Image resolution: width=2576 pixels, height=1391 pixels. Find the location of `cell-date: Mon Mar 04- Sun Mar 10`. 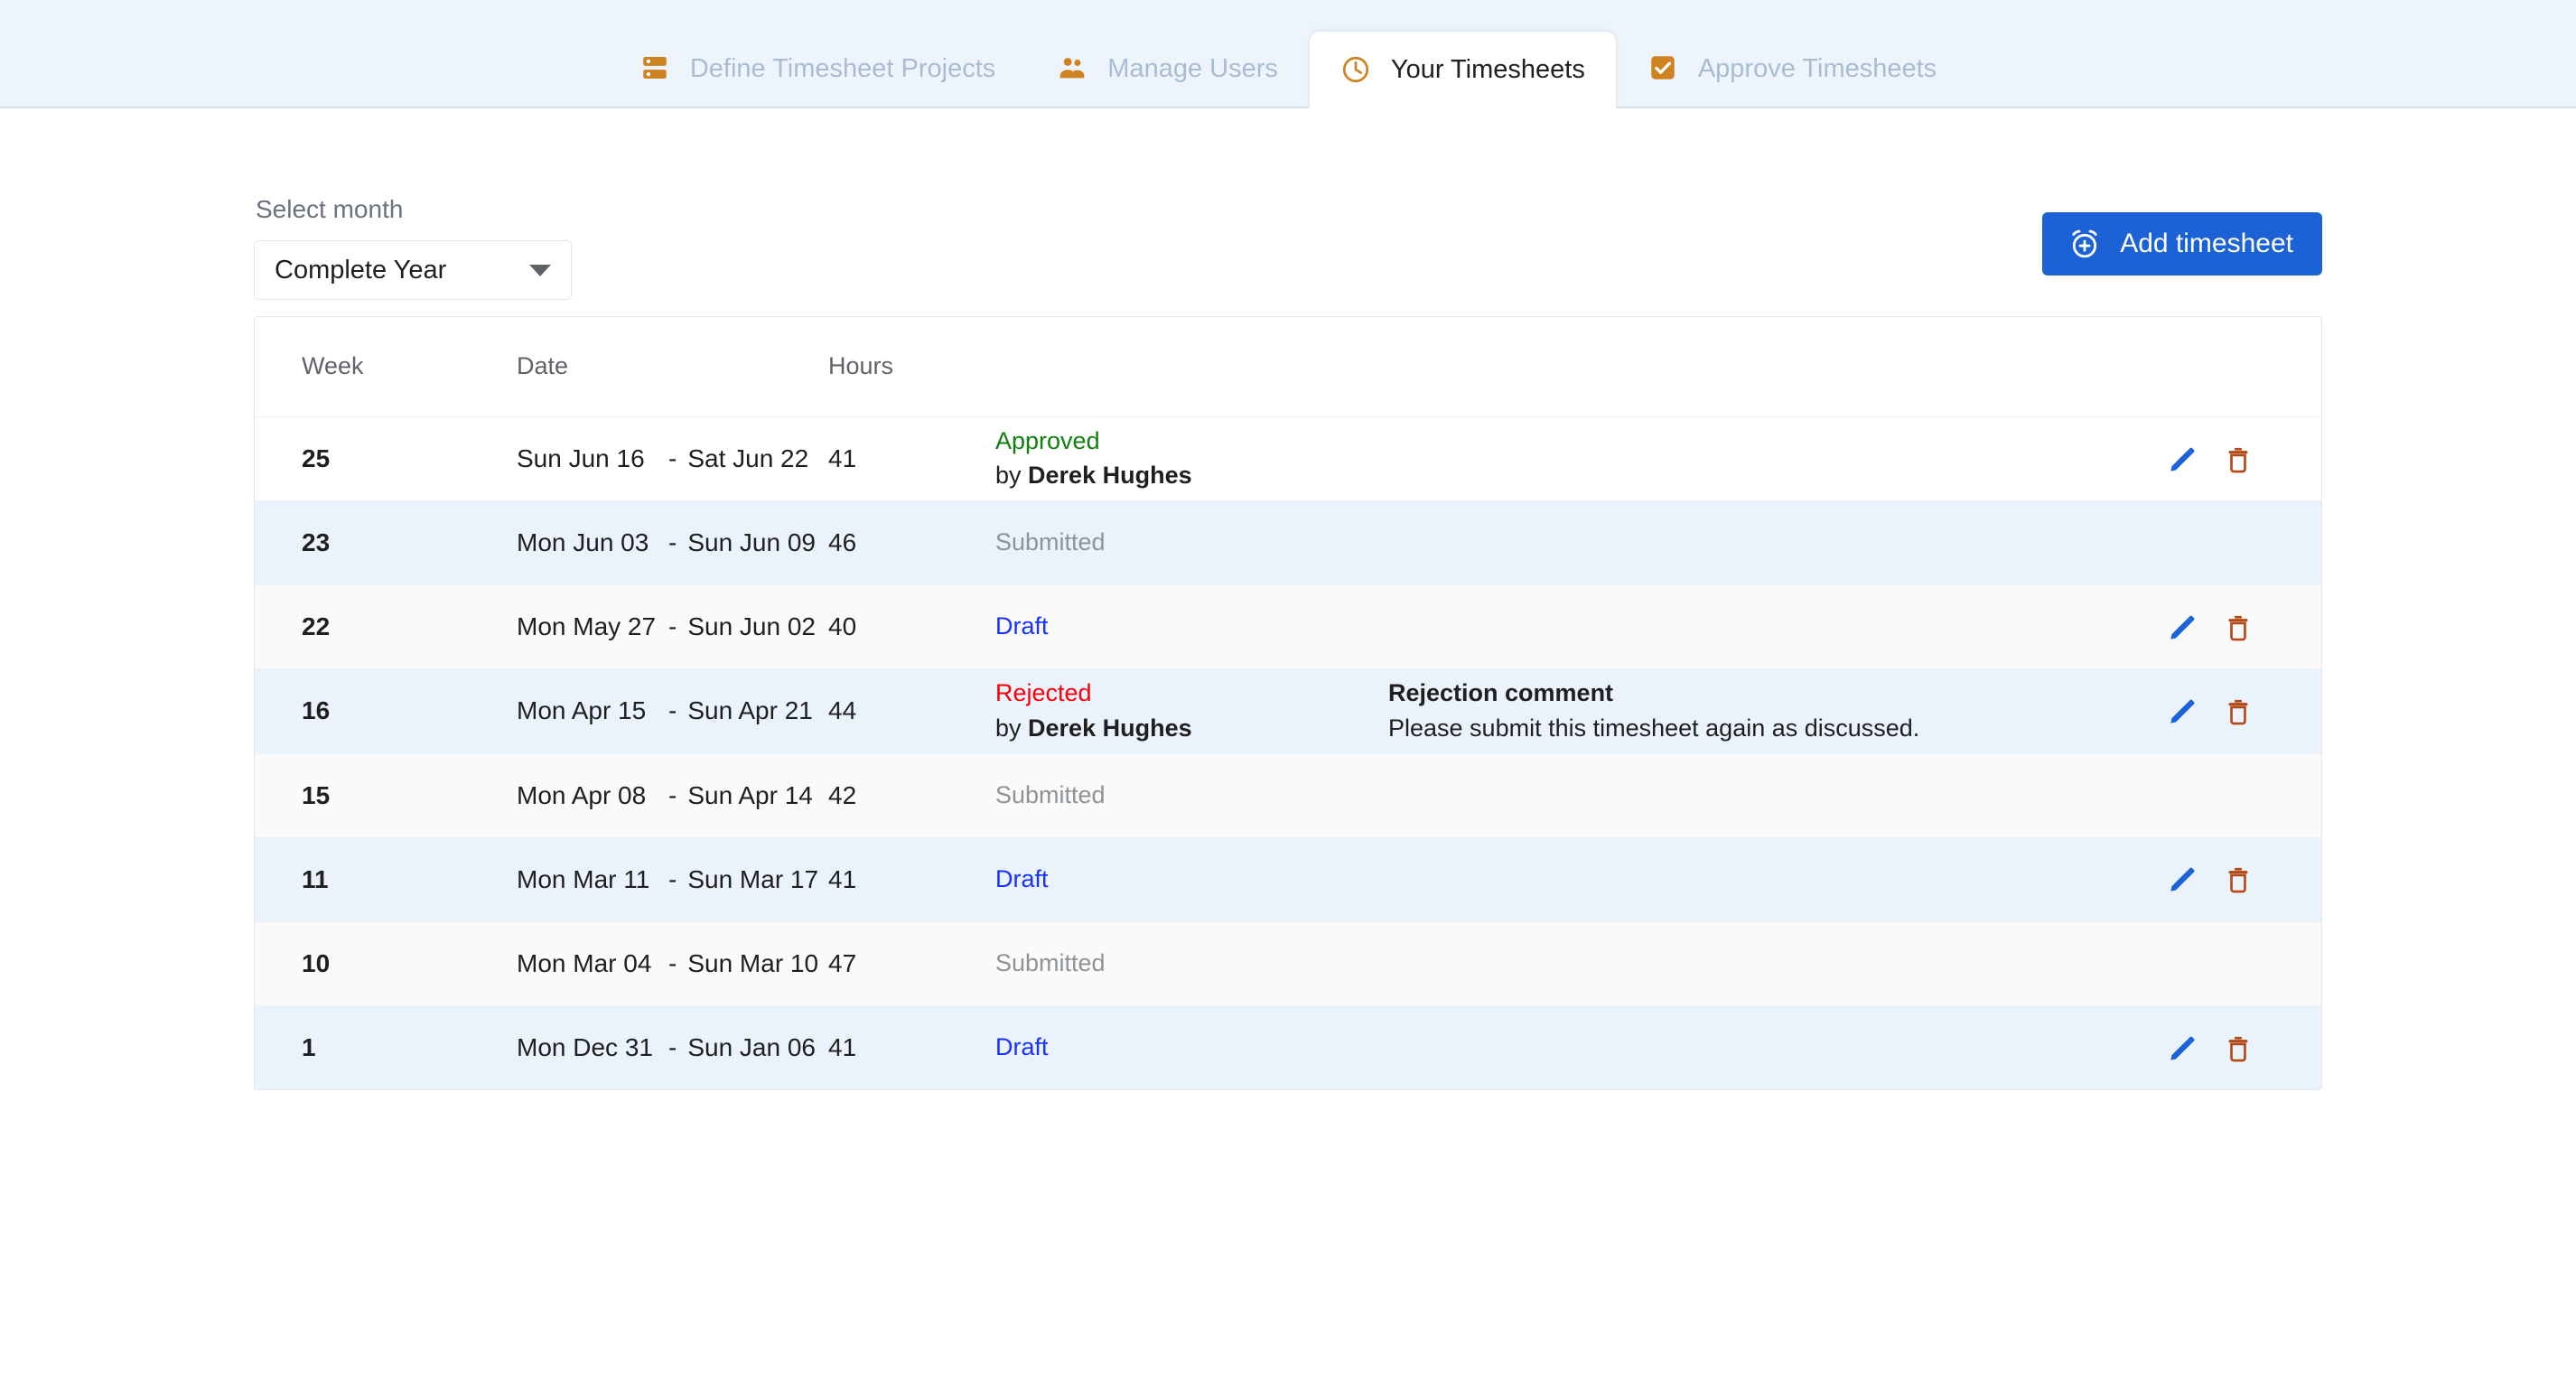

cell-date: Mon Mar 04- Sun Mar 10 is located at coordinates (672, 964).